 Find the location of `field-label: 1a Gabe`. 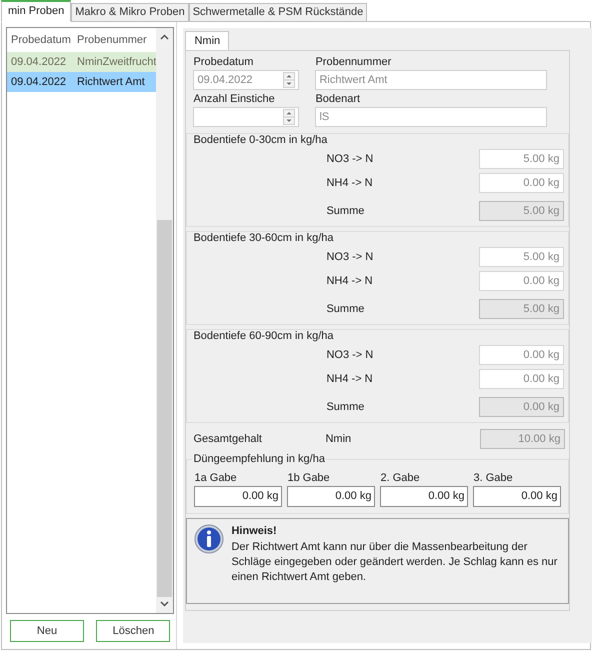

field-label: 1a Gabe is located at coordinates (216, 478).